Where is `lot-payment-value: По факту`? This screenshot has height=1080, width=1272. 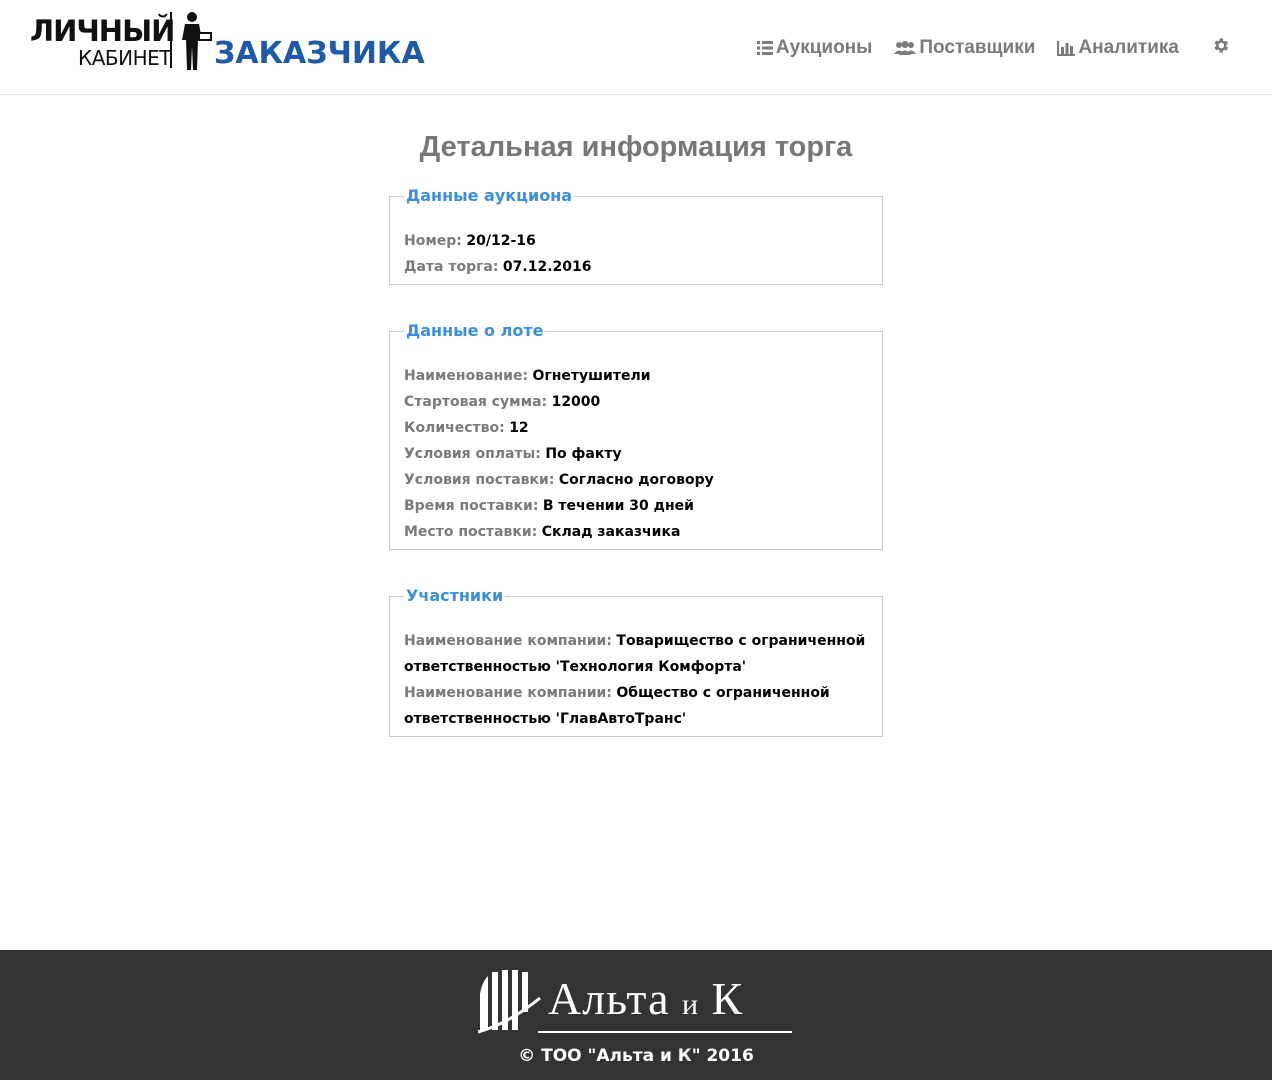
lot-payment-value: По факту is located at coordinates (583, 454).